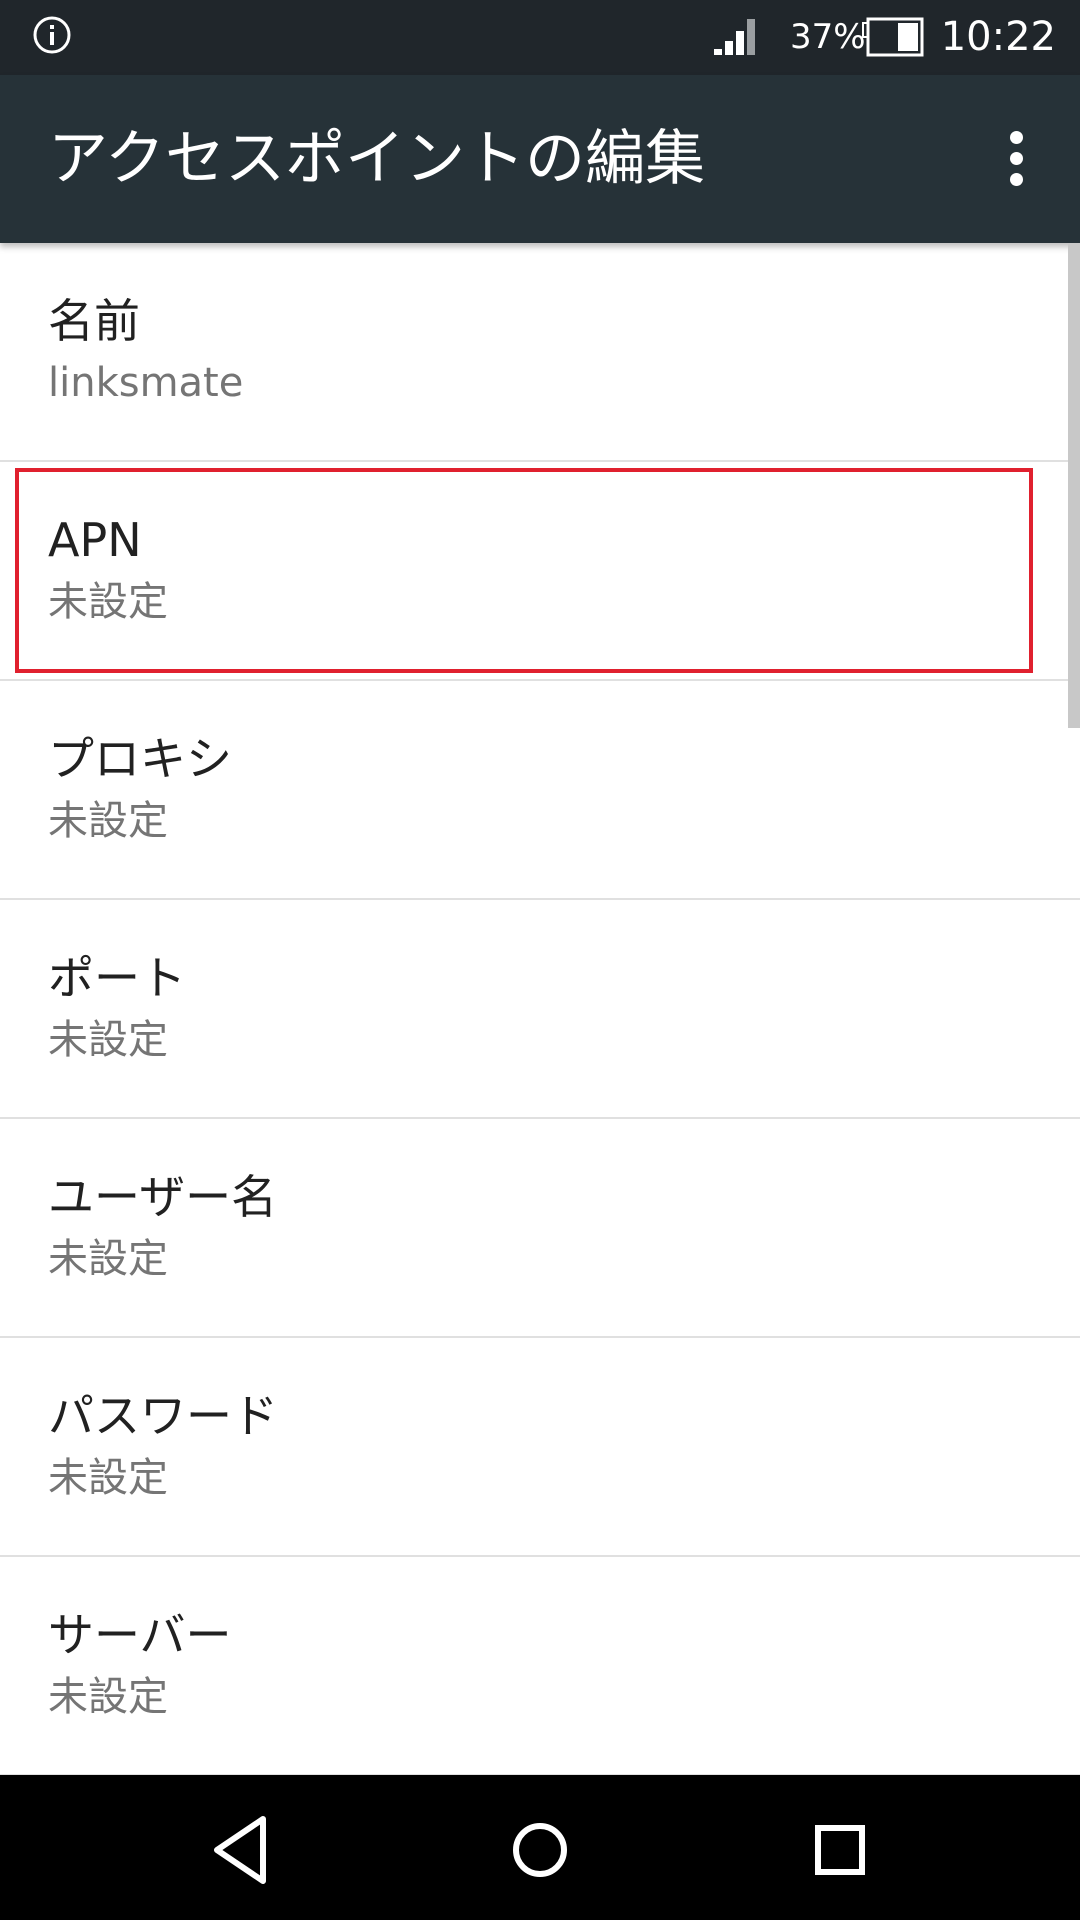 This screenshot has height=1920, width=1080. I want to click on clock: 10:22, so click(998, 37).